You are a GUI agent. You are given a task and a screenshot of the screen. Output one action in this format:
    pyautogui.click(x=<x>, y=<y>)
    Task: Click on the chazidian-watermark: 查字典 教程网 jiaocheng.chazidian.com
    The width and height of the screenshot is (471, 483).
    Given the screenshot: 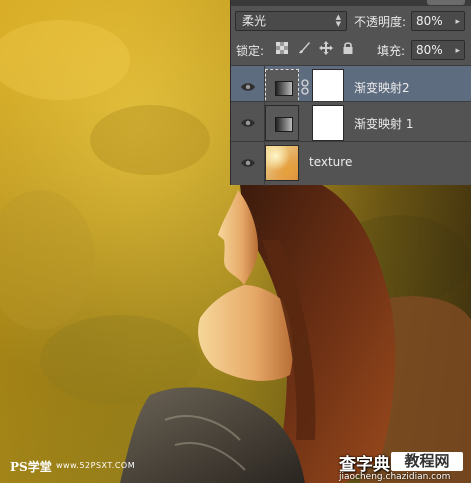 What is the action you would take?
    pyautogui.click(x=402, y=466)
    